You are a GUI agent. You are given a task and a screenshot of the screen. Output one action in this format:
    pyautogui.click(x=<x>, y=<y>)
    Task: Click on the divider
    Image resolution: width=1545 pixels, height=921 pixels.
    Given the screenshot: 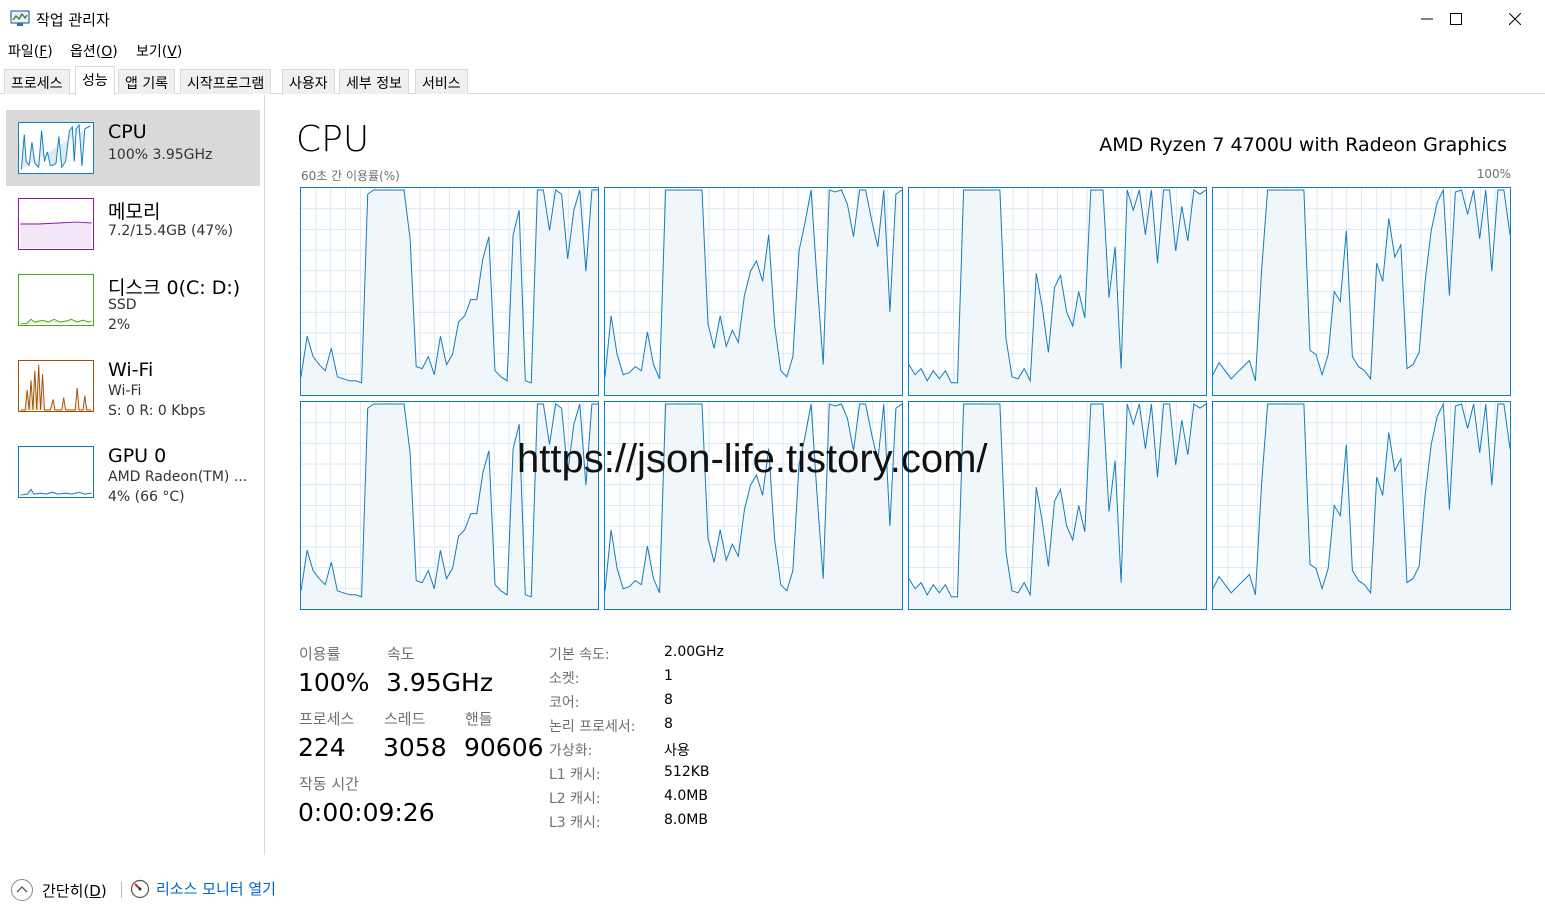 What is the action you would take?
    pyautogui.click(x=121, y=890)
    